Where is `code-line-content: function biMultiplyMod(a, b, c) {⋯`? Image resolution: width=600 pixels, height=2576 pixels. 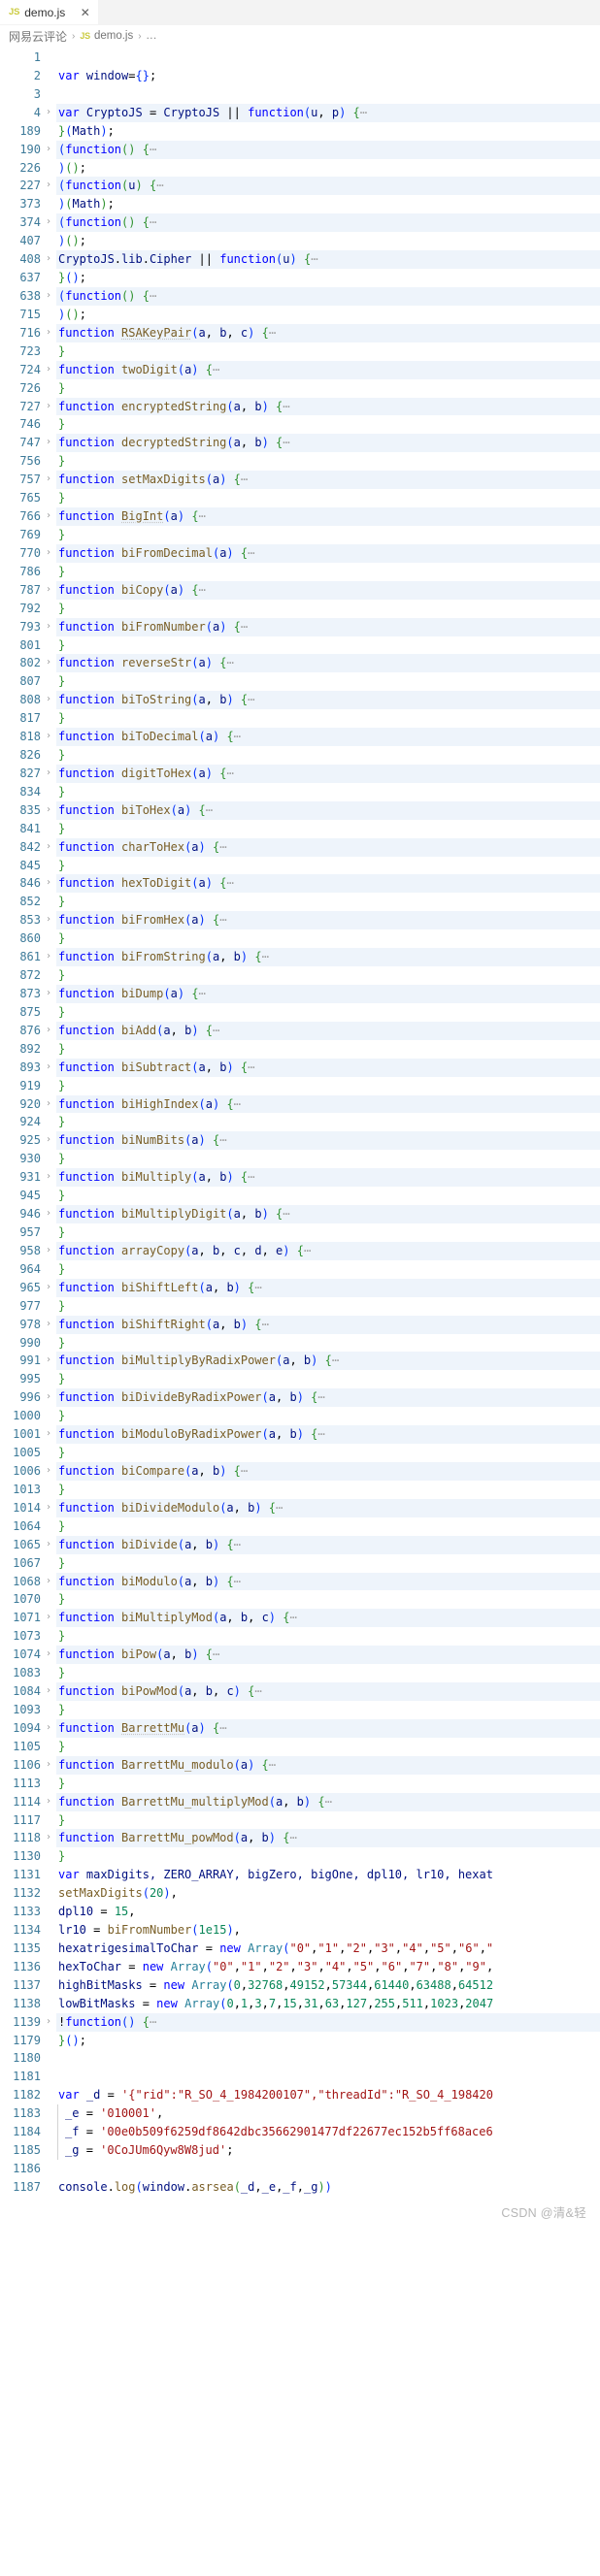
code-line-content: function biMultiplyMod(a, b, c) {⋯ is located at coordinates (328, 1619).